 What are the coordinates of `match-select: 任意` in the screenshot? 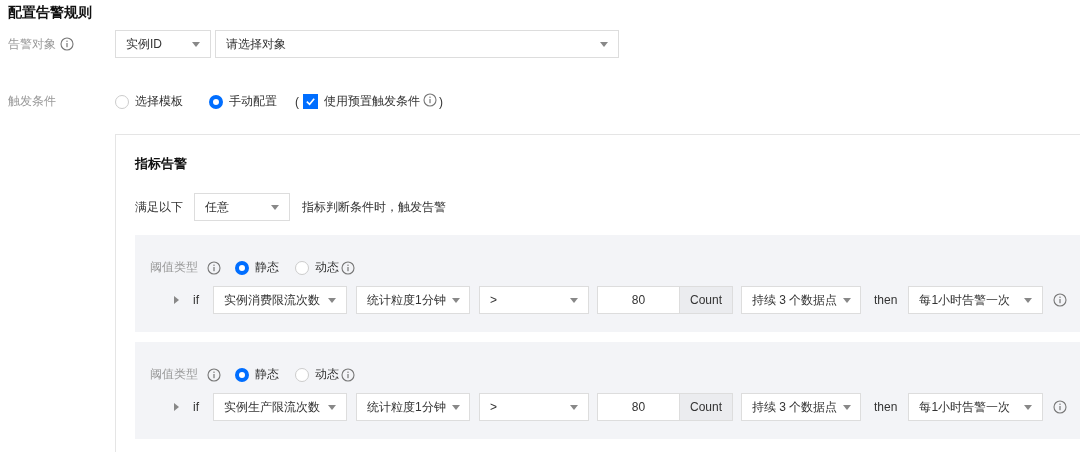 It's located at (242, 207).